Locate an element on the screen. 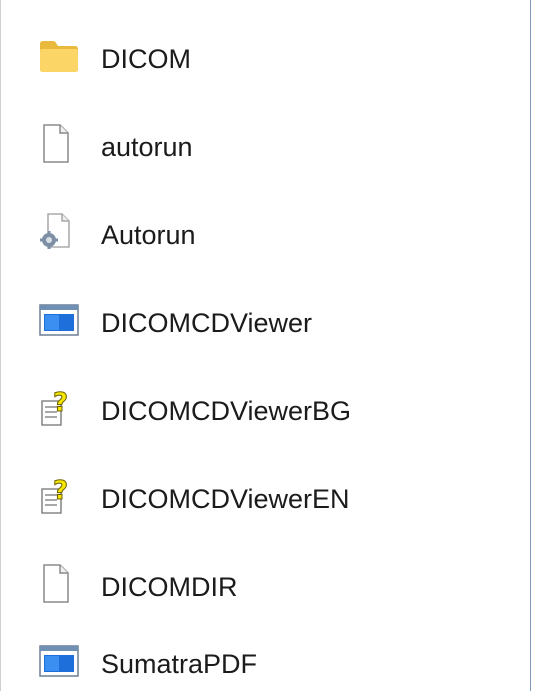 This screenshot has width=537, height=691. list-item-autorun-settings: Autorun is located at coordinates (265, 232).